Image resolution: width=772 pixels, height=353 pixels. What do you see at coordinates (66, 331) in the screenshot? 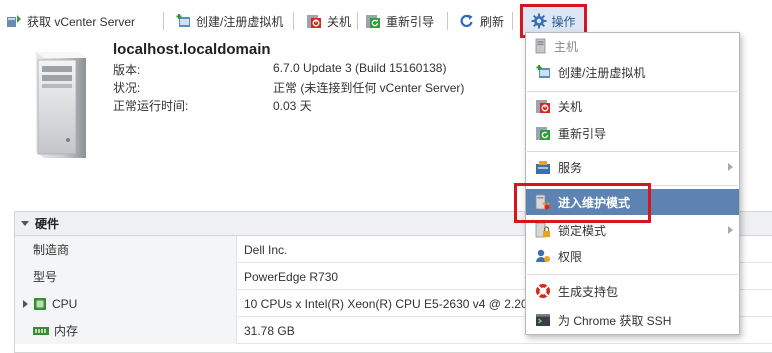
I see `row-key: 内存` at bounding box center [66, 331].